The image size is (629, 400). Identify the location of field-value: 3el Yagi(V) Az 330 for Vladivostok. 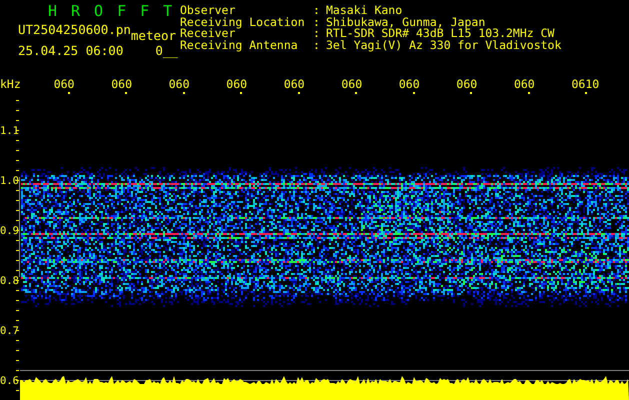
(444, 45).